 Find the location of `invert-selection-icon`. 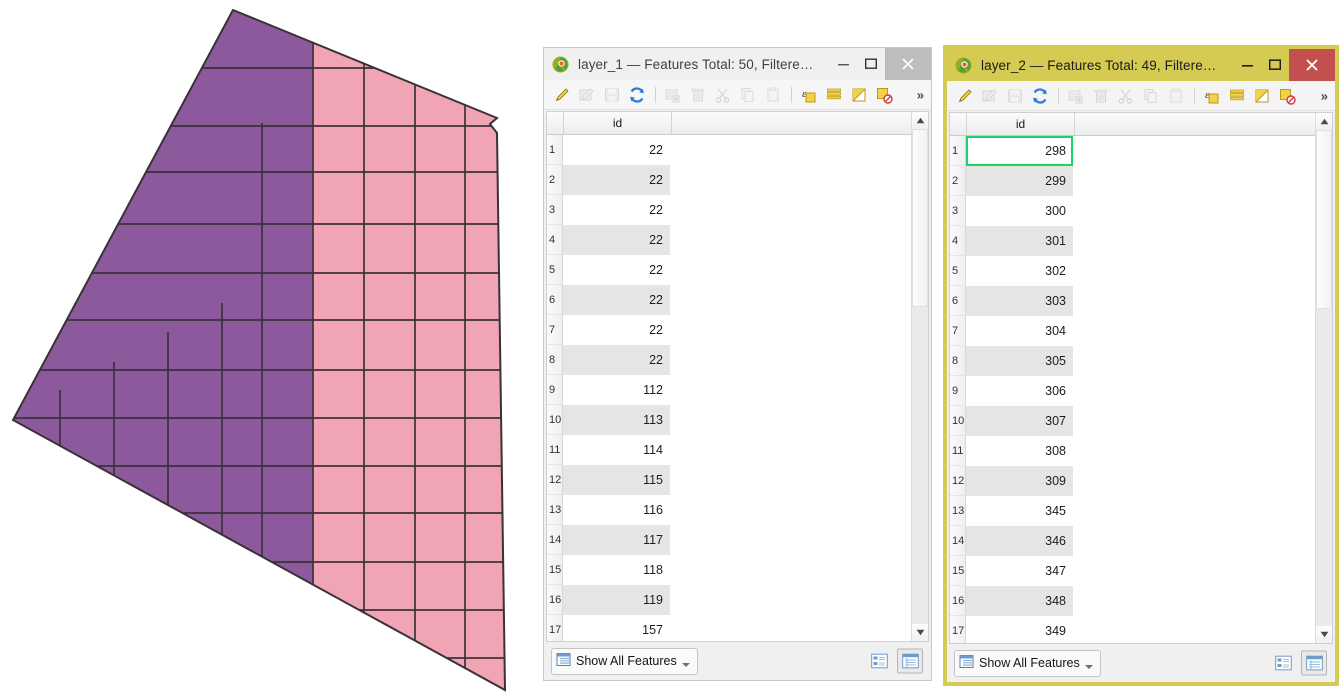

invert-selection-icon is located at coordinates (858, 94).